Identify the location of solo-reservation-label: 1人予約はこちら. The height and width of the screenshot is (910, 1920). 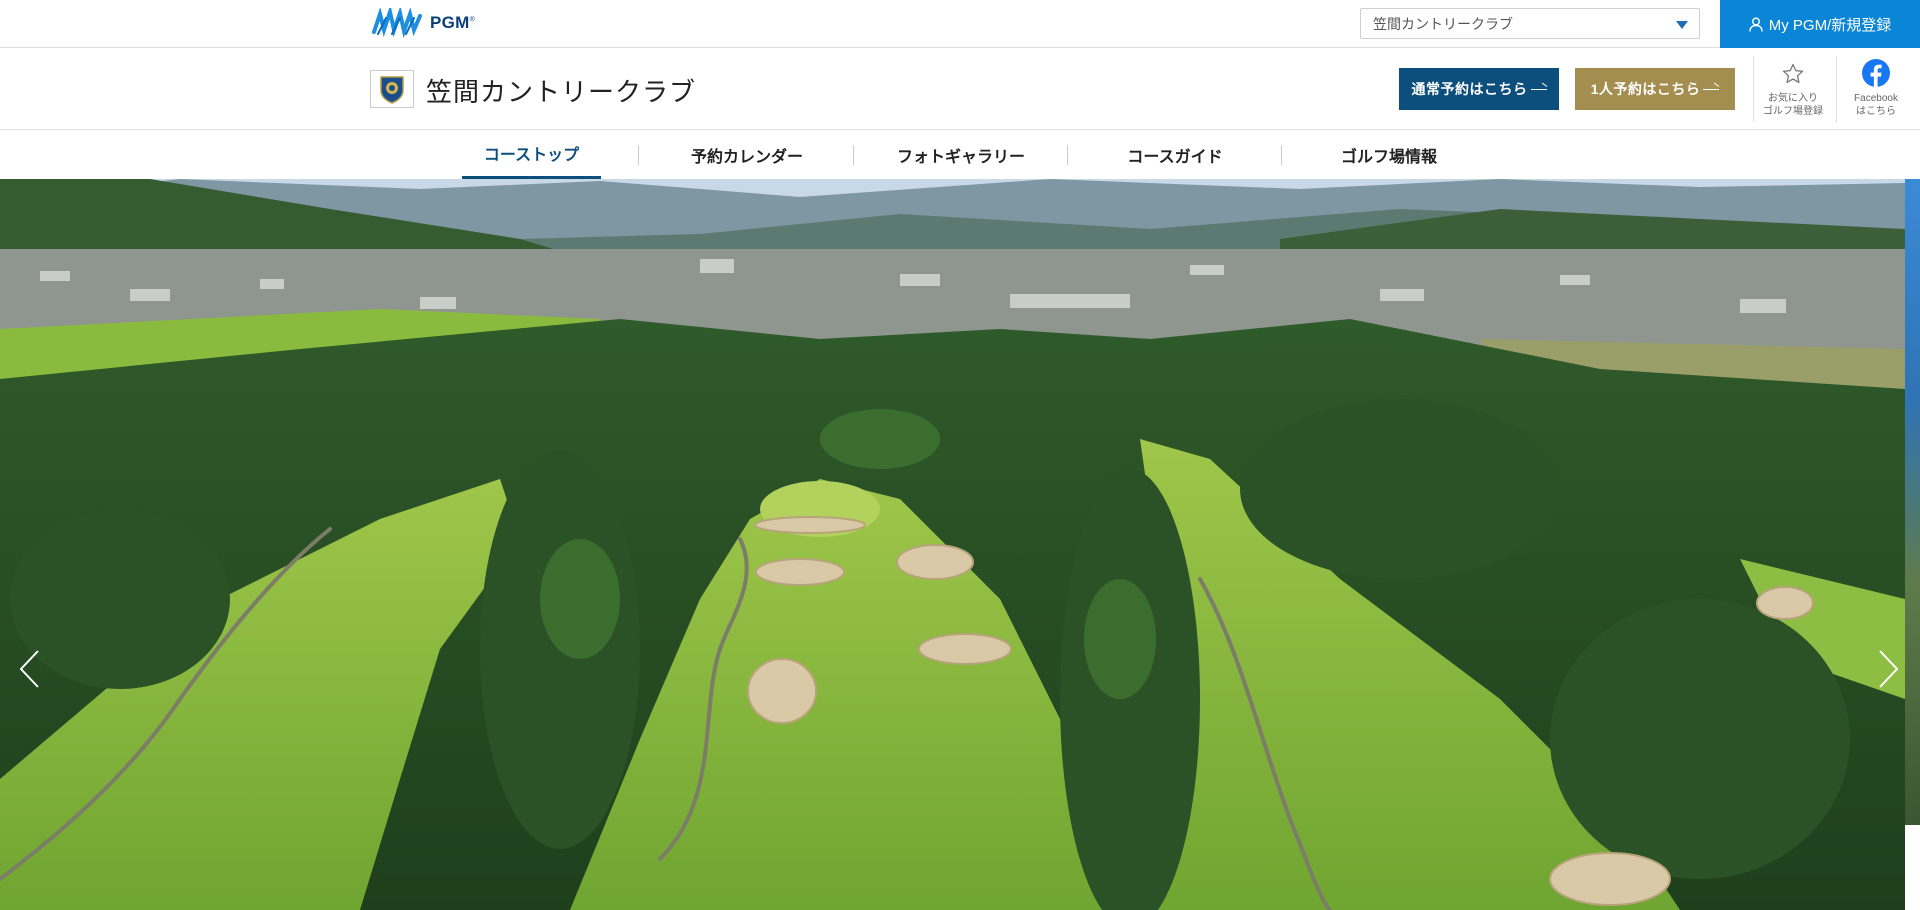
(1645, 89).